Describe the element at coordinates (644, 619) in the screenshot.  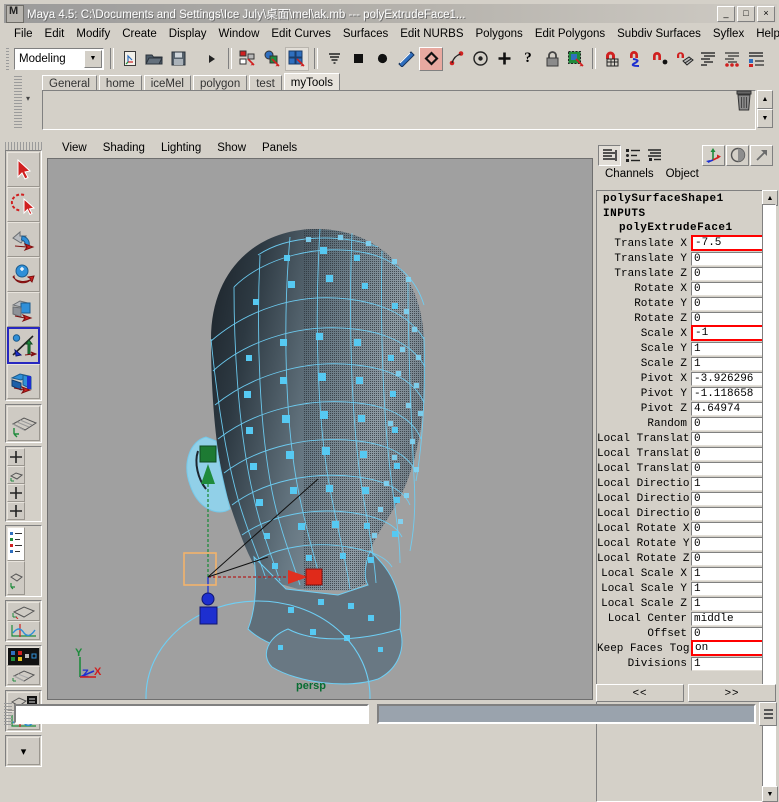
I see `channel-label: Local Center` at that location.